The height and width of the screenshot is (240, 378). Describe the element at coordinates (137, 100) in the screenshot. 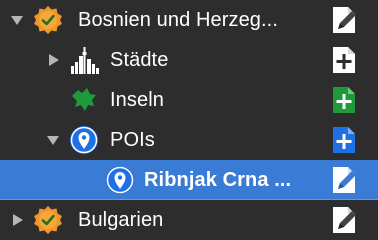

I see `tree-row-label: Inseln` at that location.